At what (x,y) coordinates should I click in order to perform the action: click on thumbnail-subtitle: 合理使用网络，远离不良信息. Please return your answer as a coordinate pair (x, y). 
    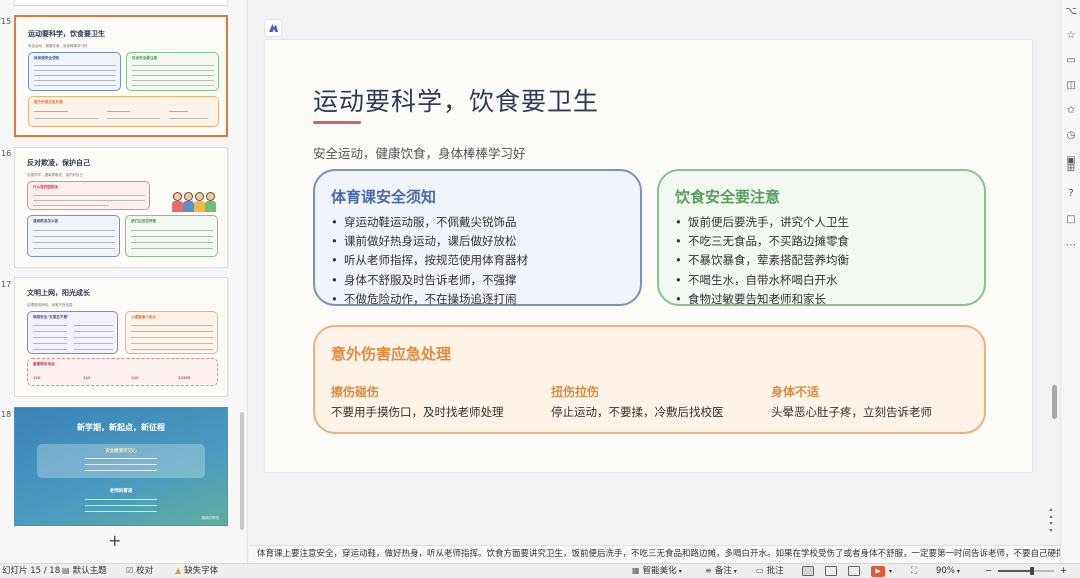
    Looking at the image, I should click on (50, 305).